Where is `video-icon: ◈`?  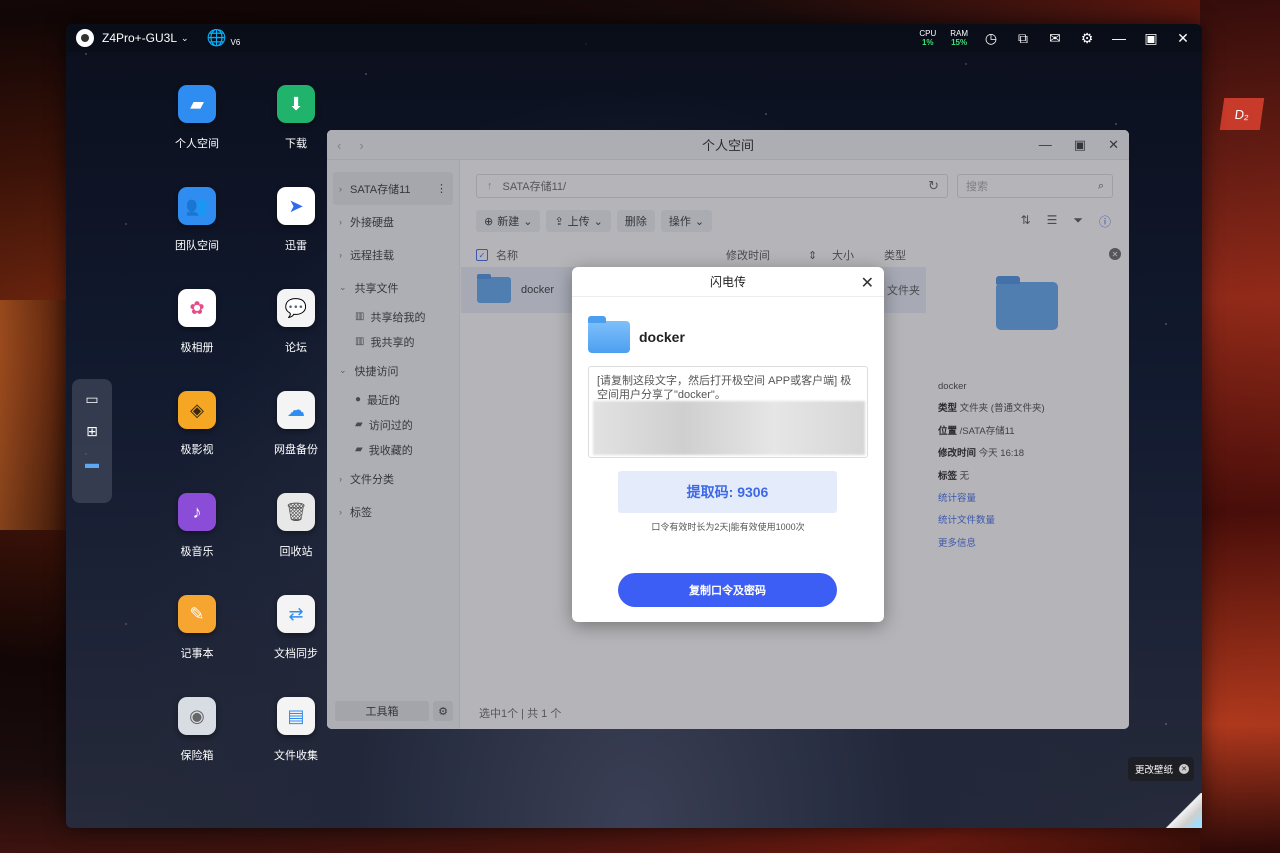 video-icon: ◈ is located at coordinates (197, 410).